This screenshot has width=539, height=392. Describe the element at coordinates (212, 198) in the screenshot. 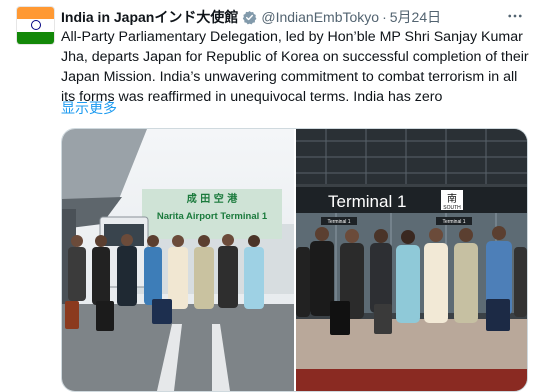

I see `sign-kanji: 成 田 空 港` at that location.